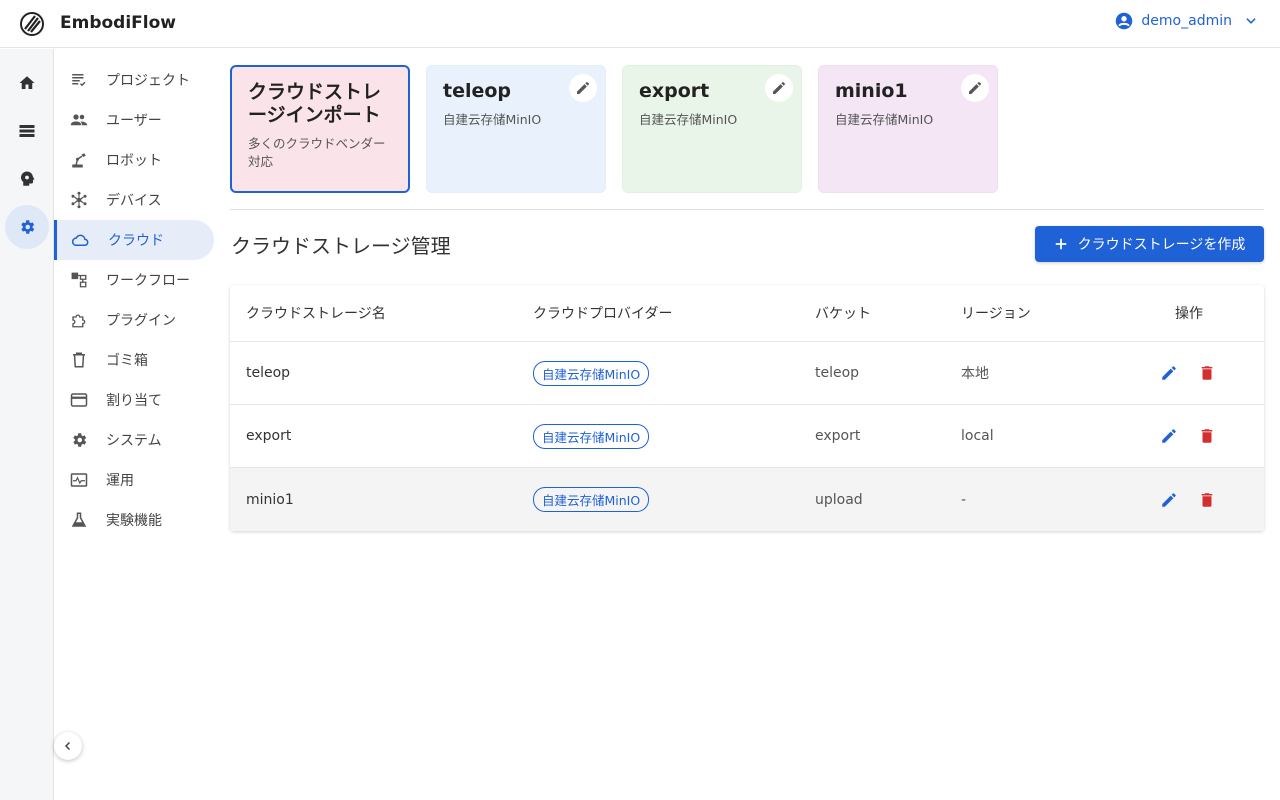  What do you see at coordinates (79, 400) in the screenshot?
I see `card-icon` at bounding box center [79, 400].